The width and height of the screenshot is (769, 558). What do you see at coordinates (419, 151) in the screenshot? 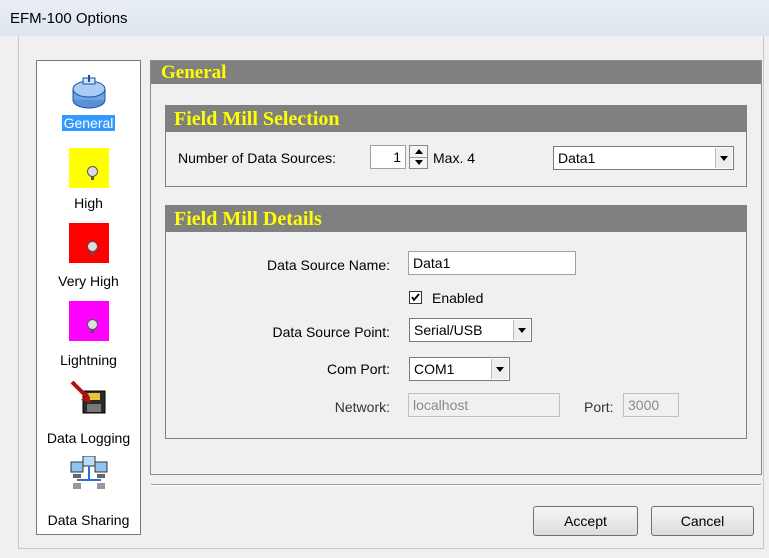
I see `spin-up-icon` at bounding box center [419, 151].